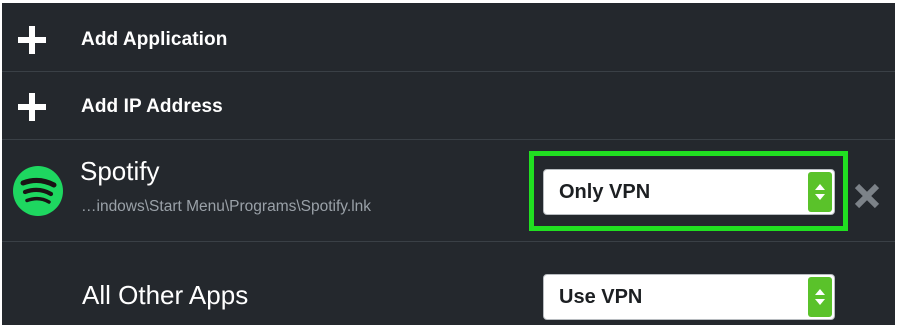 The width and height of the screenshot is (915, 325). Describe the element at coordinates (38, 191) in the screenshot. I see `spotify-icon` at that location.